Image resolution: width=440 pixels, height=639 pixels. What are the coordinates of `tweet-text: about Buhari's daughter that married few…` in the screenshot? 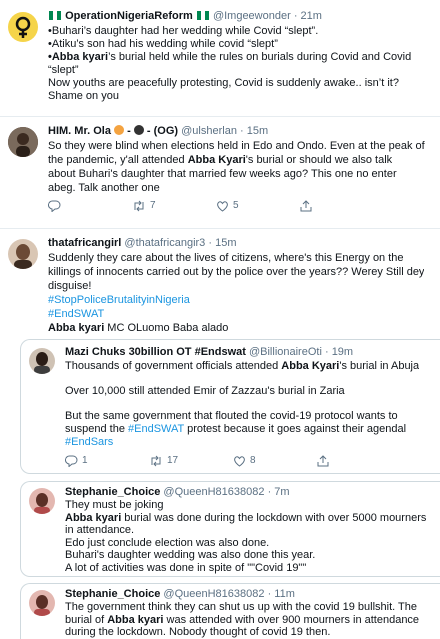 It's located at (222, 174).